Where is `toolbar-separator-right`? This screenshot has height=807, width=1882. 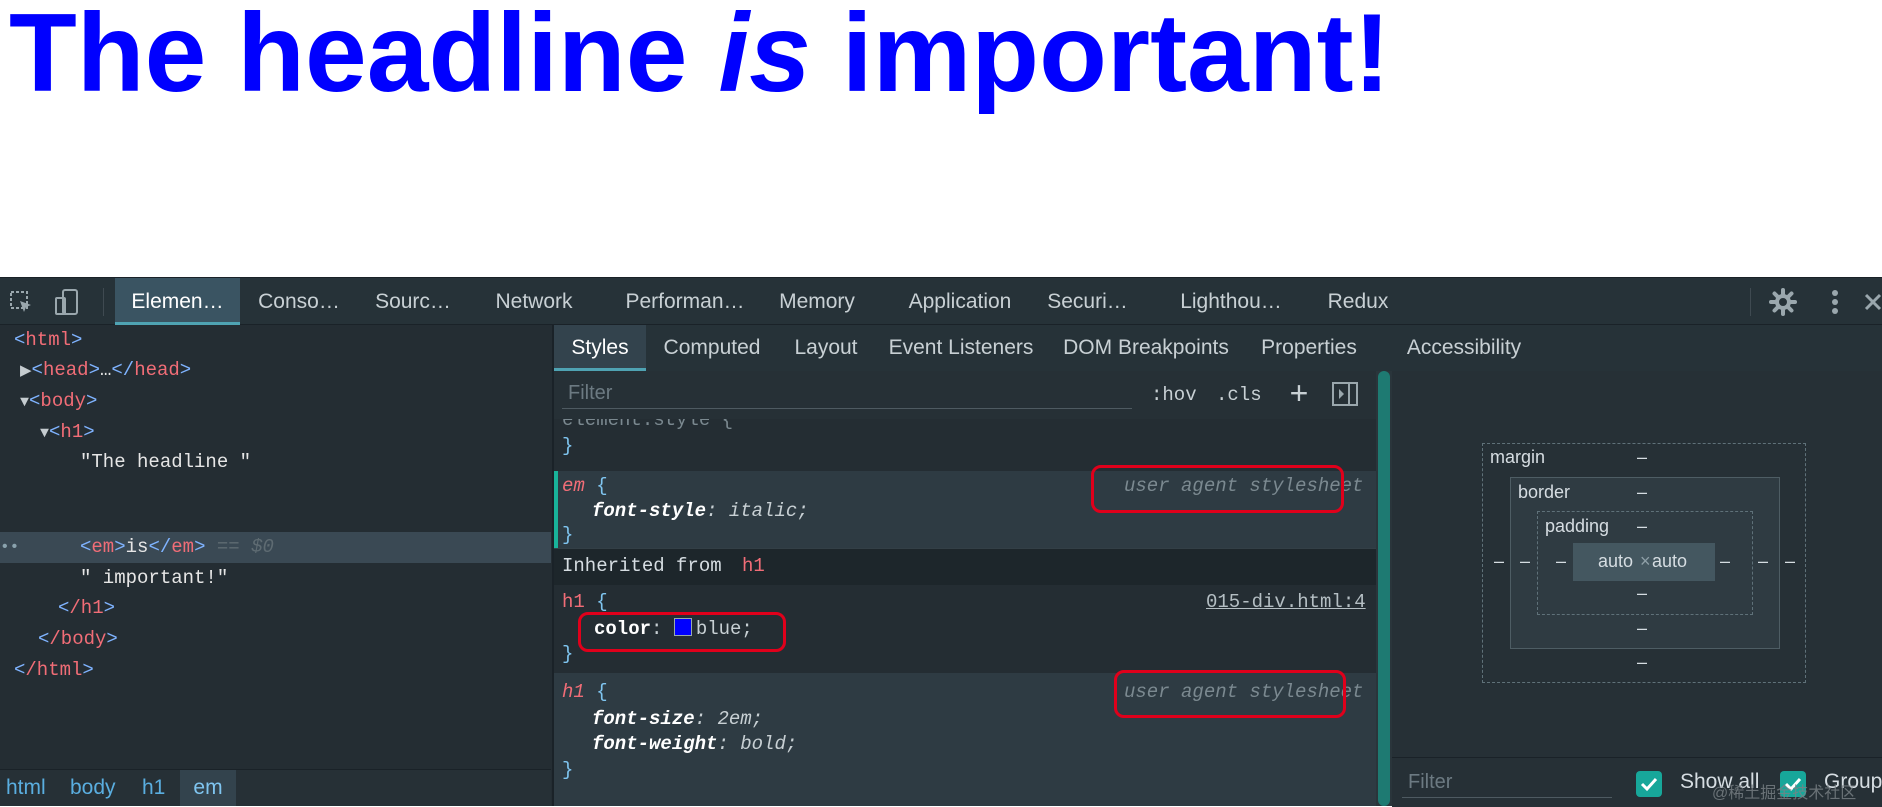 toolbar-separator-right is located at coordinates (1750, 302).